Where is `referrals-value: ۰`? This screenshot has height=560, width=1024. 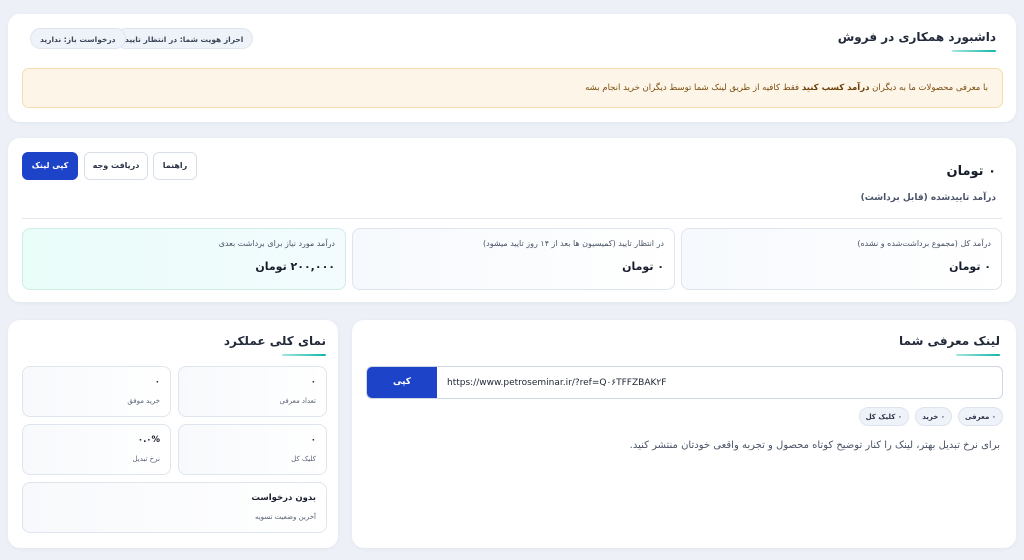
referrals-value: ۰ is located at coordinates (313, 382).